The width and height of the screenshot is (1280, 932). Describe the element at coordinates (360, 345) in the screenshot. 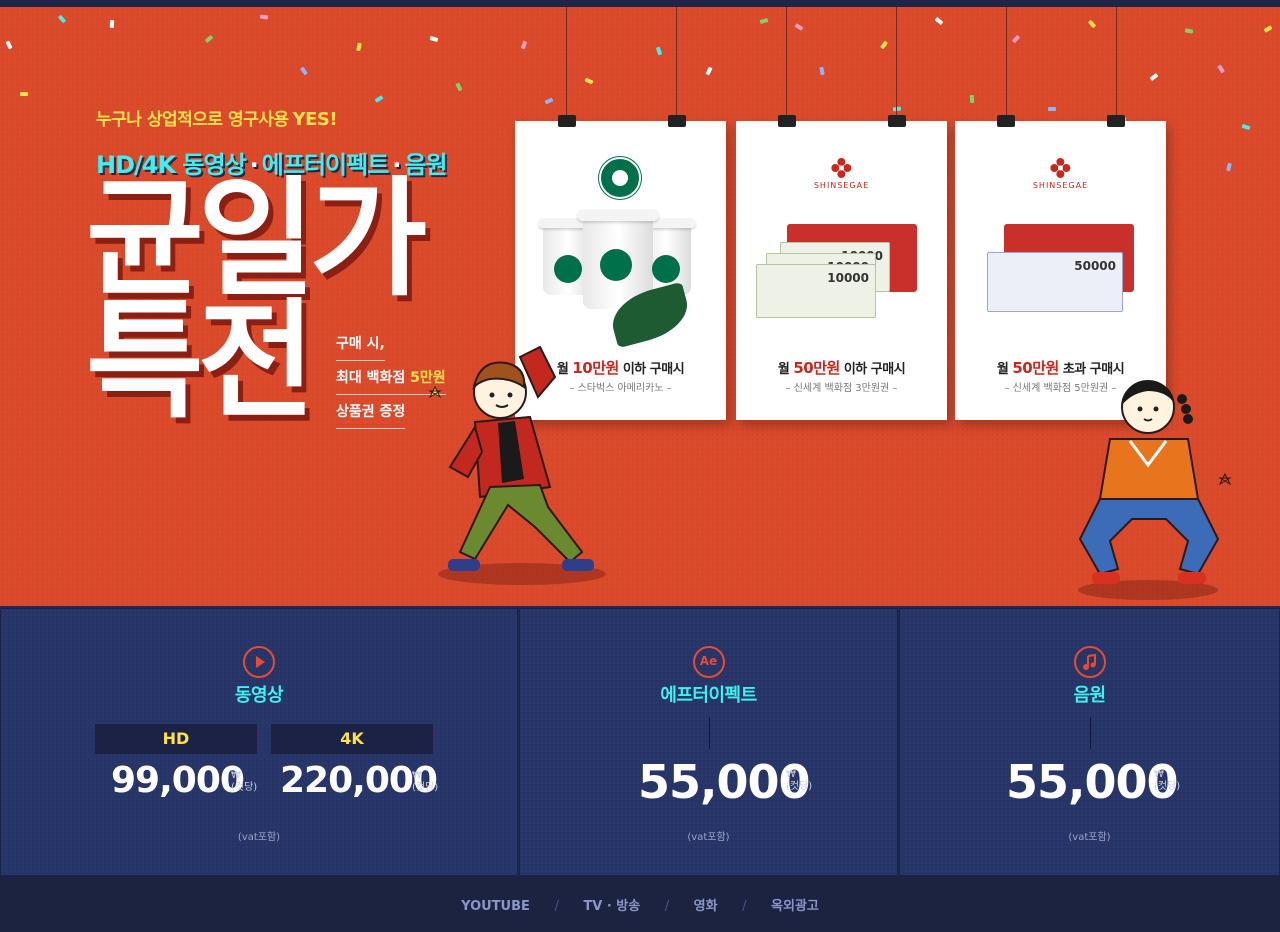

I see `promo-line1: 구매 시,` at that location.